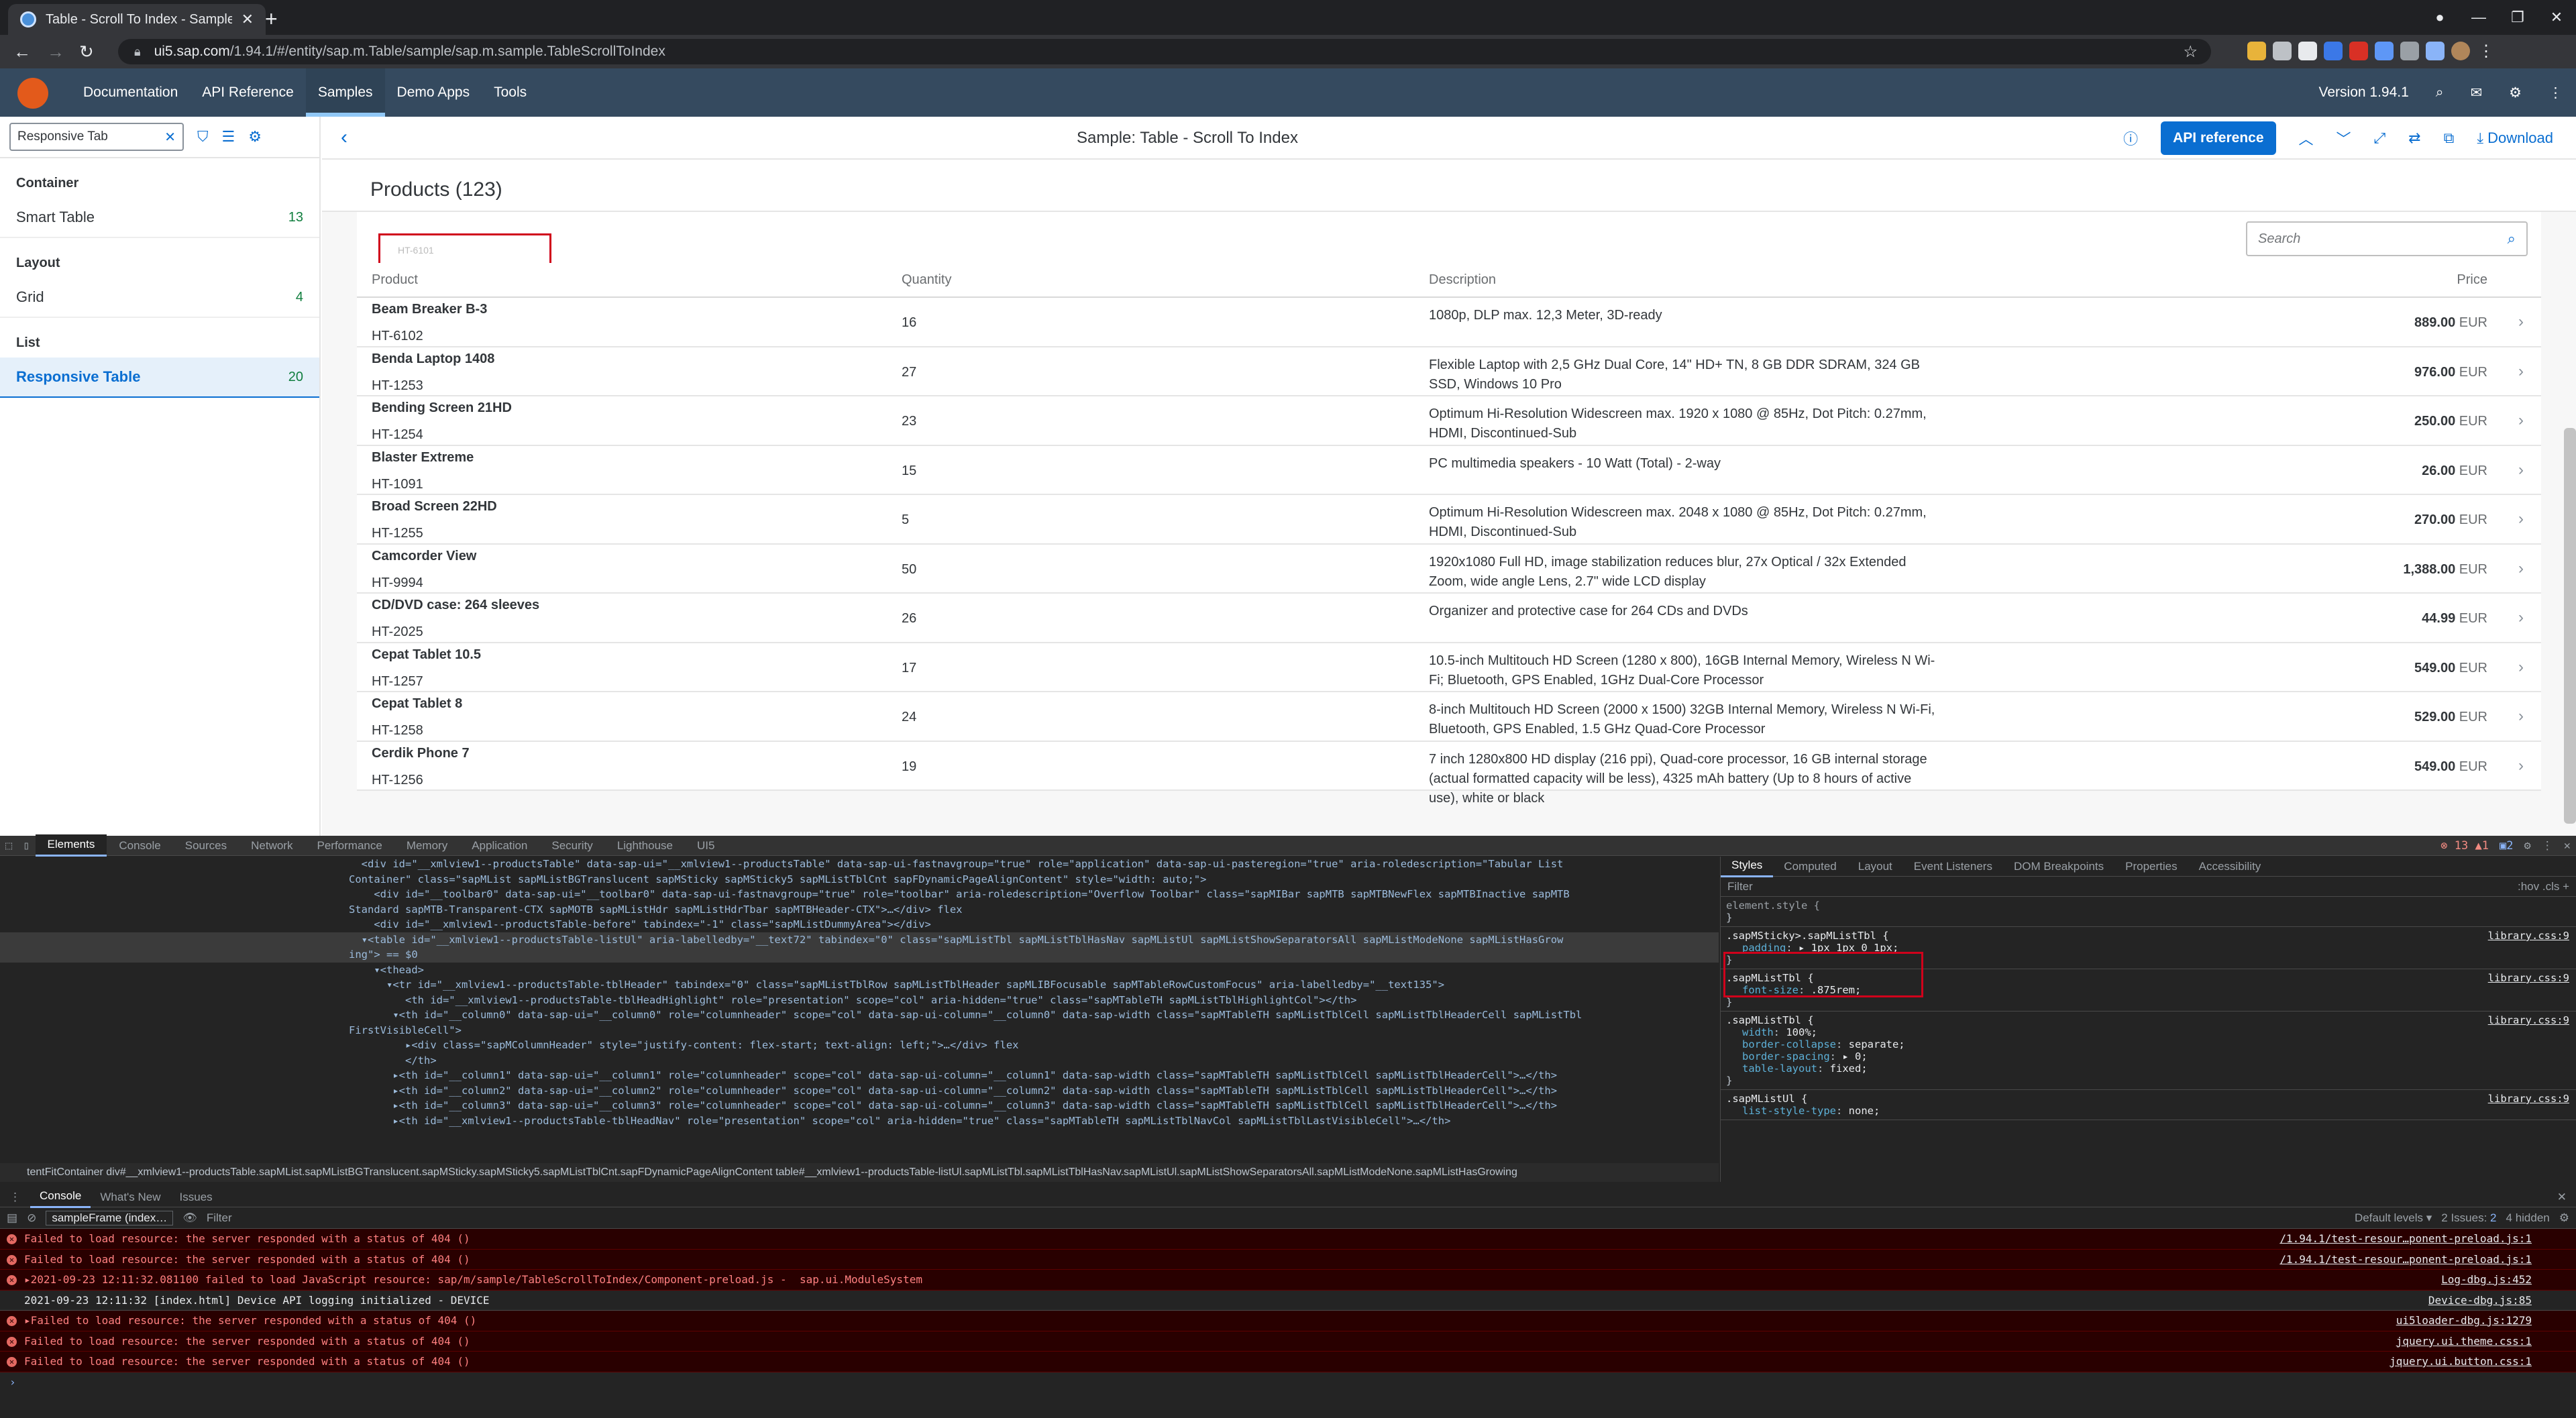  I want to click on api-reference-button: API reference, so click(2218, 138).